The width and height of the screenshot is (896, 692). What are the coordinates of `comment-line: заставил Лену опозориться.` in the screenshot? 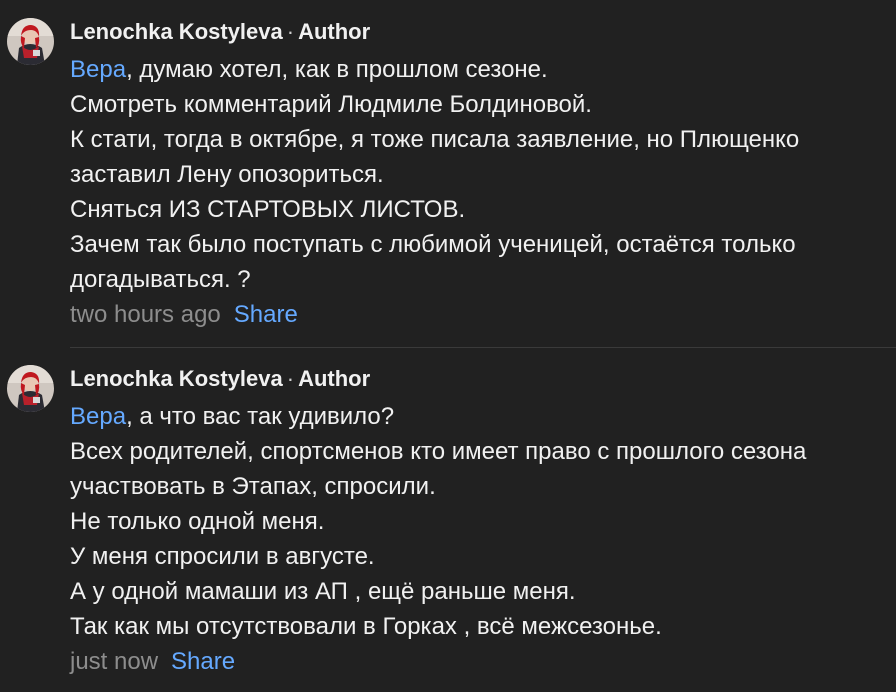 It's located at (227, 174).